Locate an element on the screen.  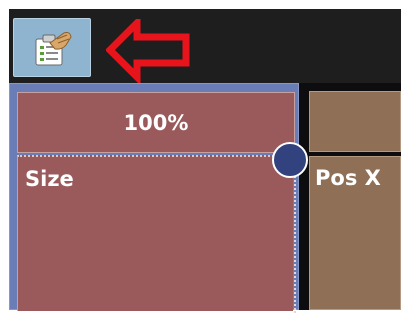
pos-x-label: Pos X is located at coordinates (348, 178).